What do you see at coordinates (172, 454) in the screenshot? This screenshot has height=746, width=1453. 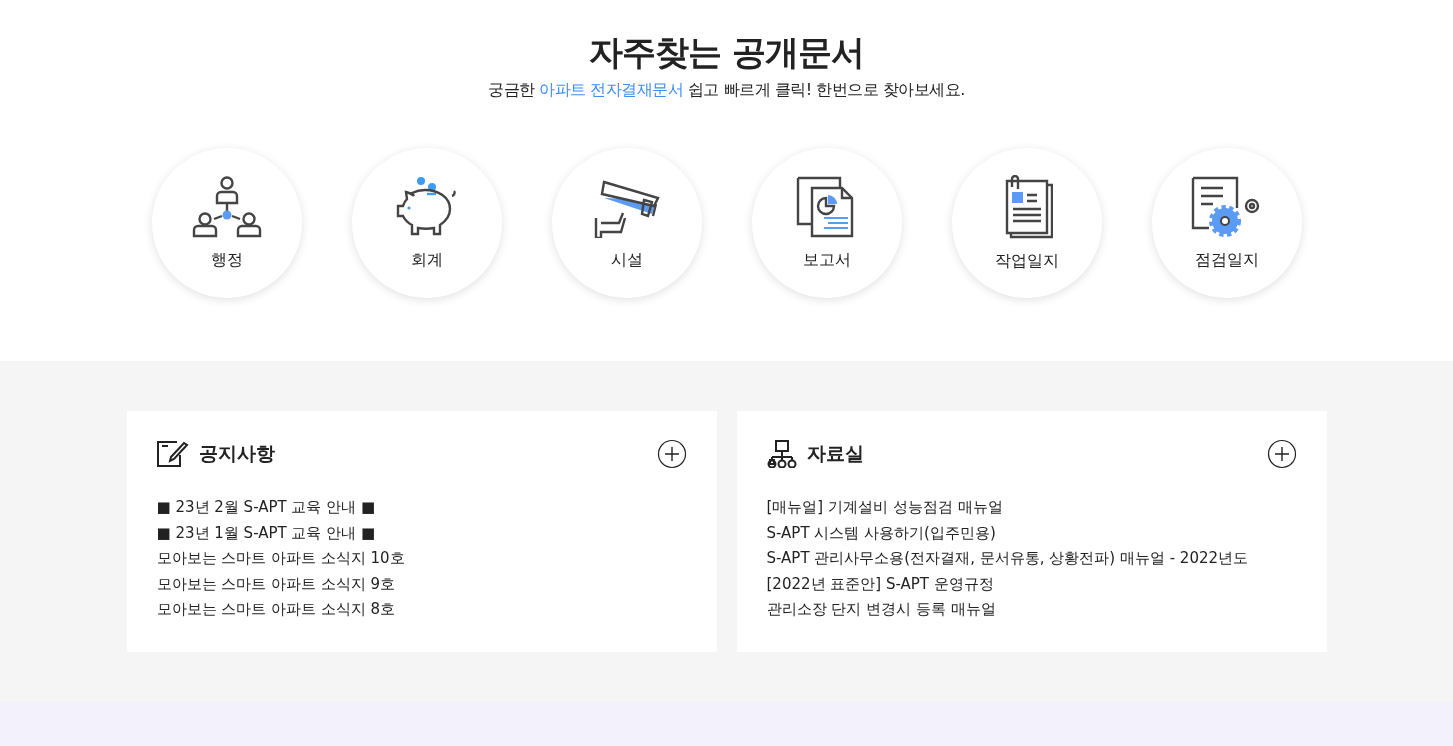 I see `note-pencil-icon` at bounding box center [172, 454].